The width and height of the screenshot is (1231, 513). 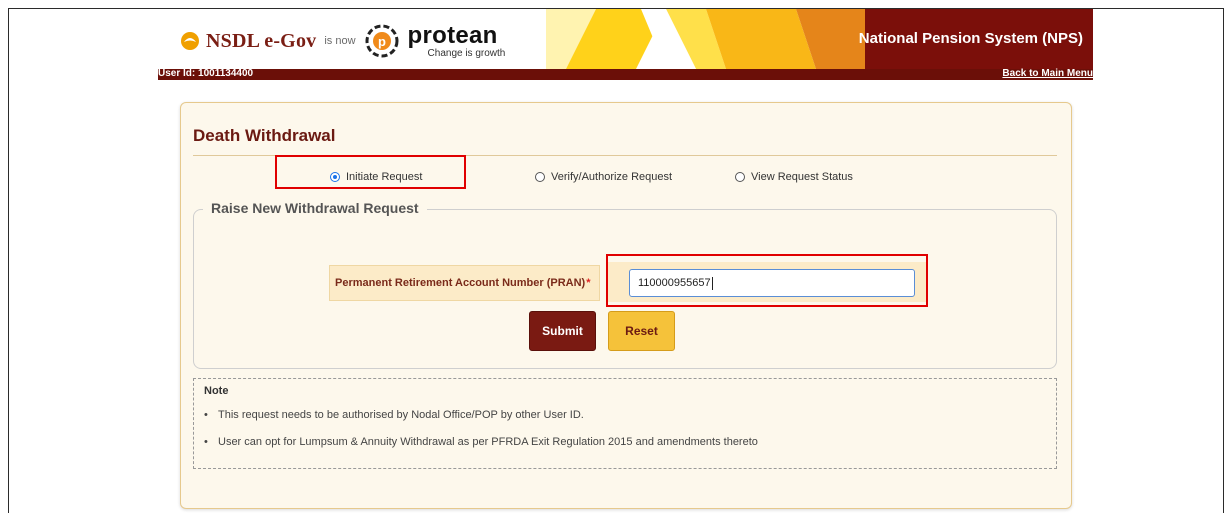 I want to click on radio-verify-authorize-request: Verify/Authorize Request, so click(x=603, y=177).